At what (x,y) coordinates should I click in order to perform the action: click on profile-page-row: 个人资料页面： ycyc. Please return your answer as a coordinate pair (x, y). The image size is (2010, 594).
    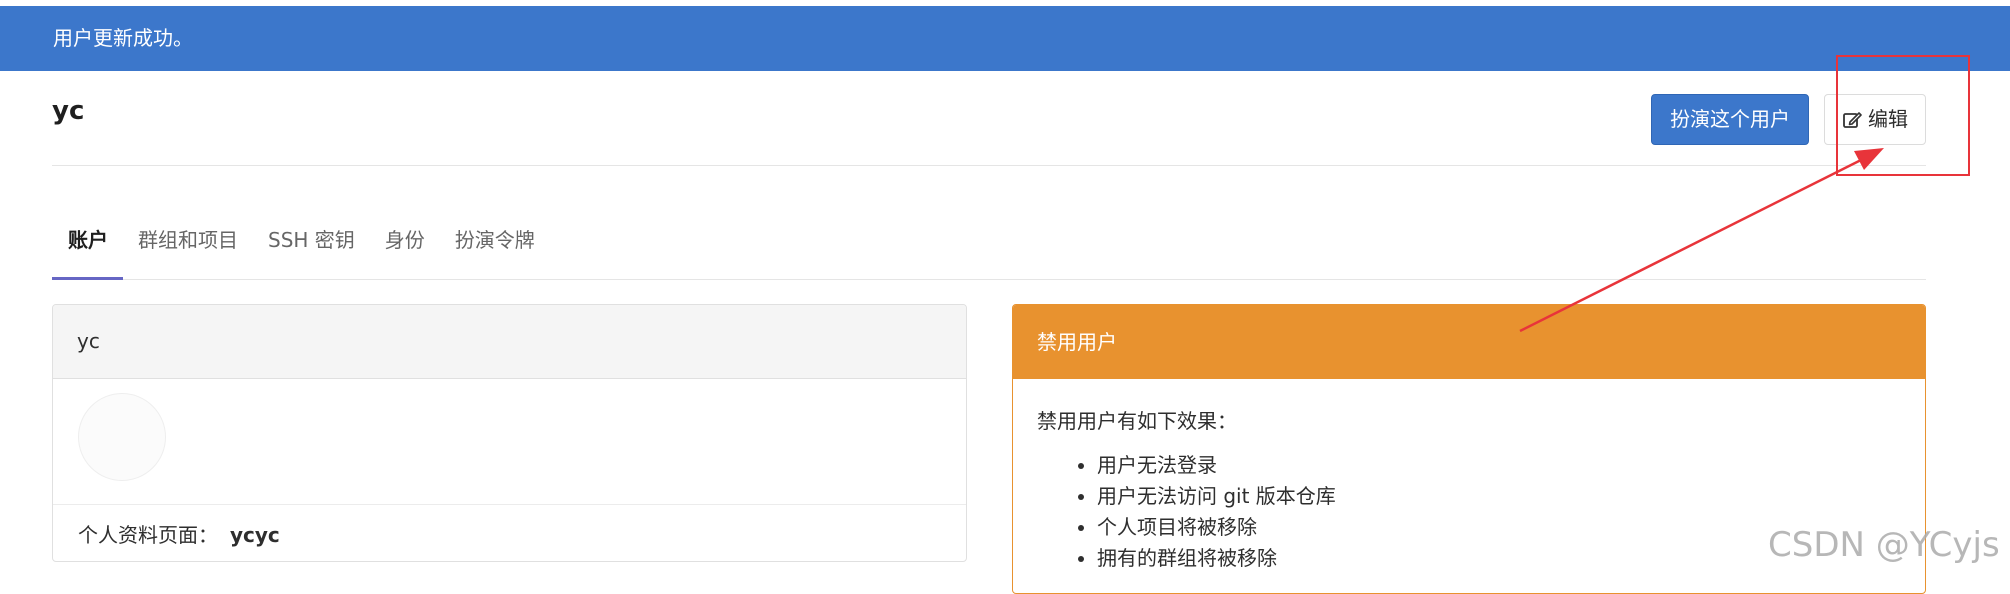
    Looking at the image, I should click on (509, 533).